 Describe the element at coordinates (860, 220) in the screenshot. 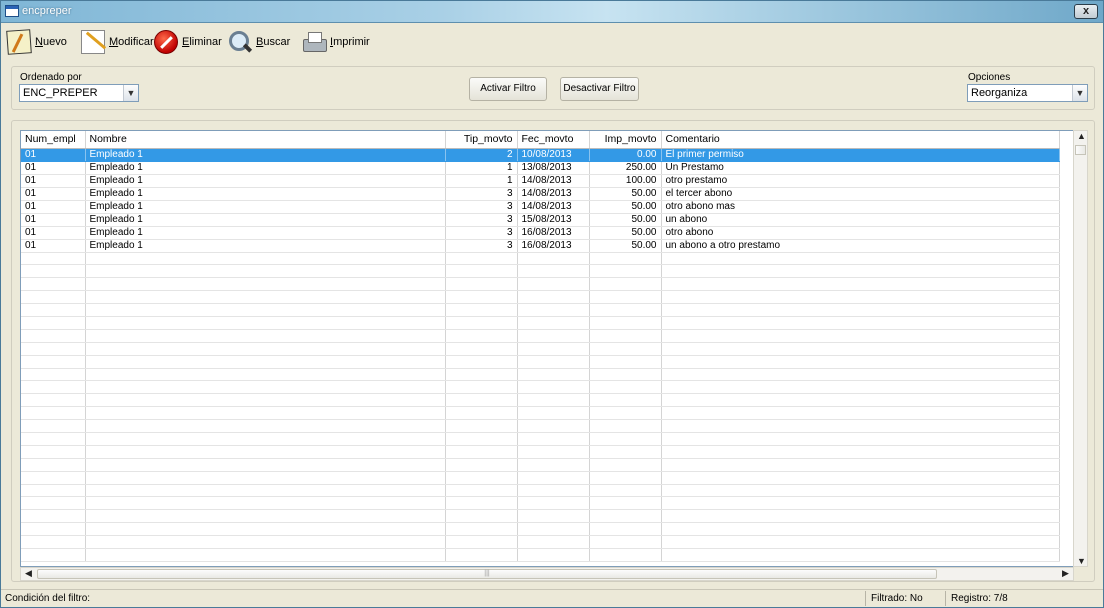

I see `cell-comentario: un abono` at that location.